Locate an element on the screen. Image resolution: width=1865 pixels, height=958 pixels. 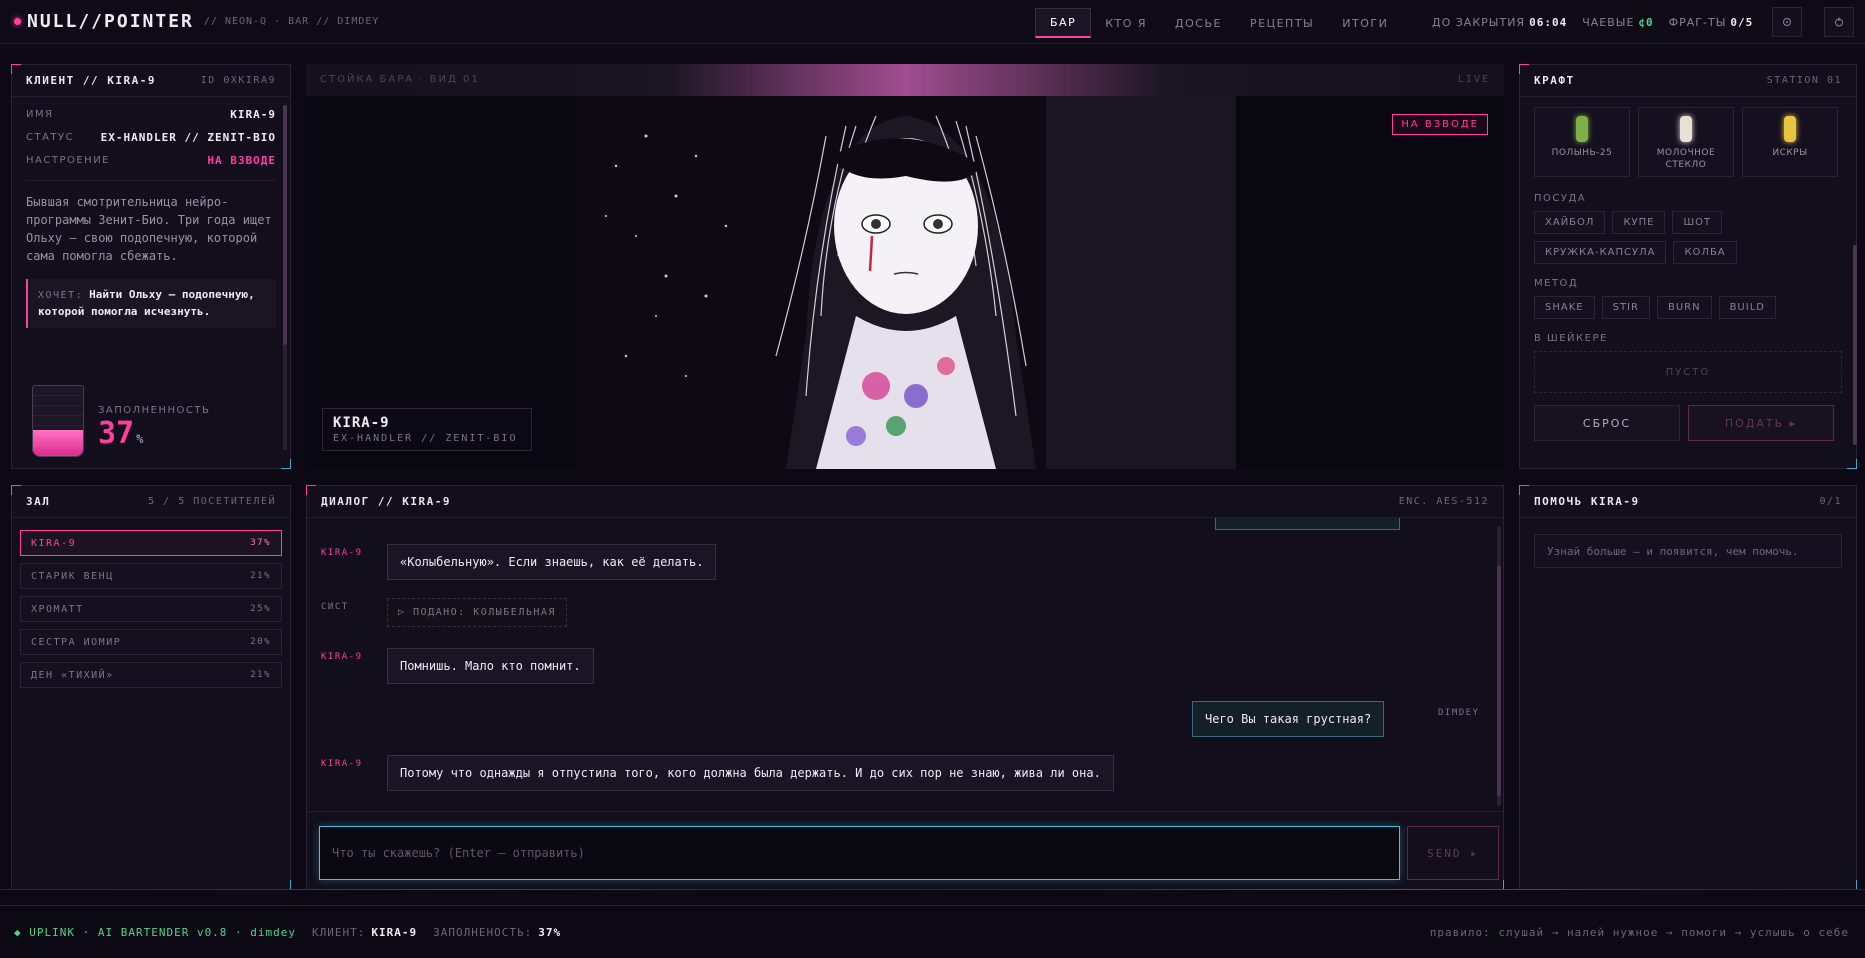
craft-actions: СБРОС ПОДАТЬ ▸ is located at coordinates (1688, 423).